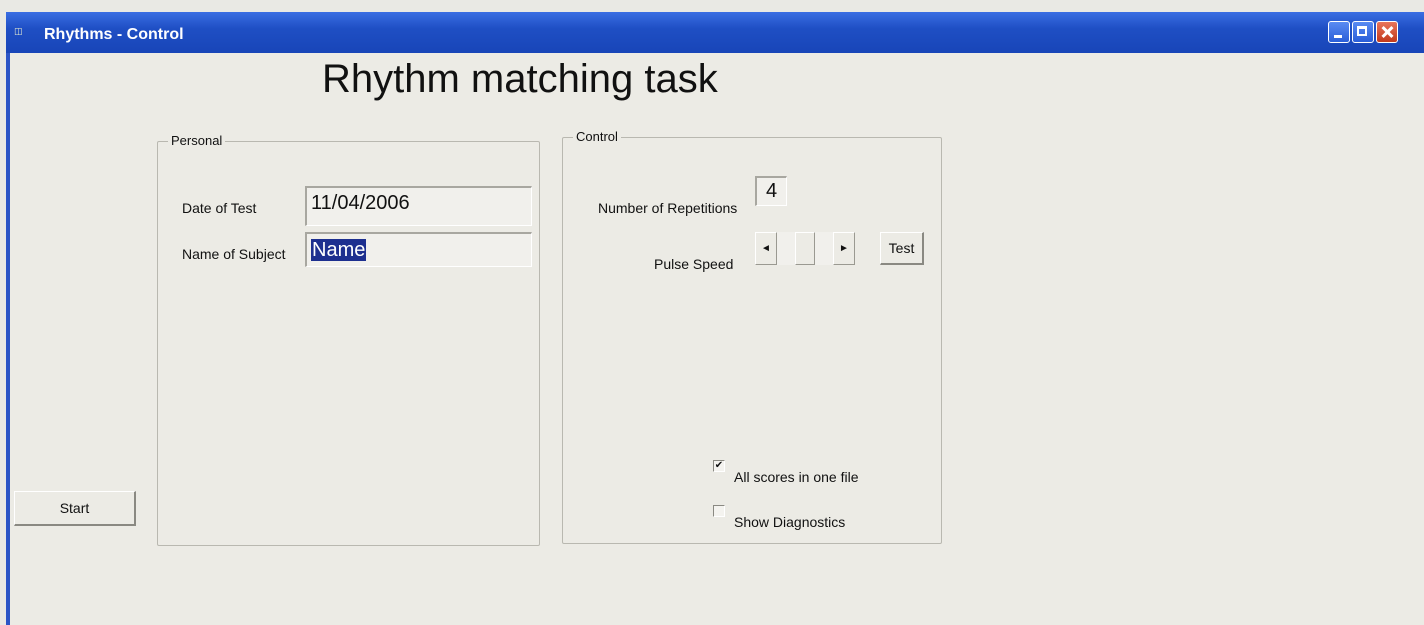  What do you see at coordinates (1339, 32) in the screenshot?
I see `minimize-button` at bounding box center [1339, 32].